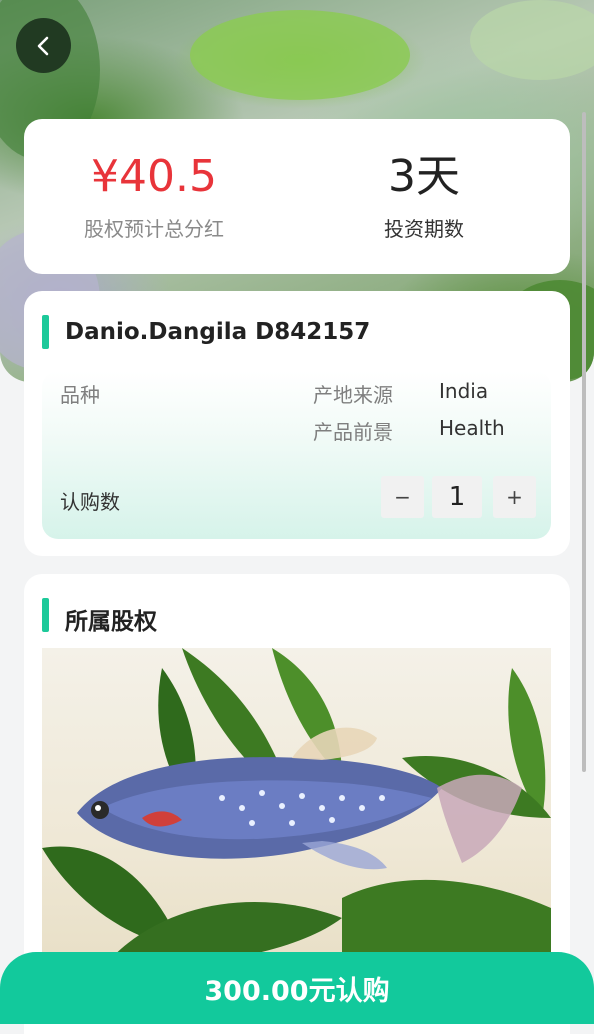  I want to click on period-value: 3天, so click(424, 176).